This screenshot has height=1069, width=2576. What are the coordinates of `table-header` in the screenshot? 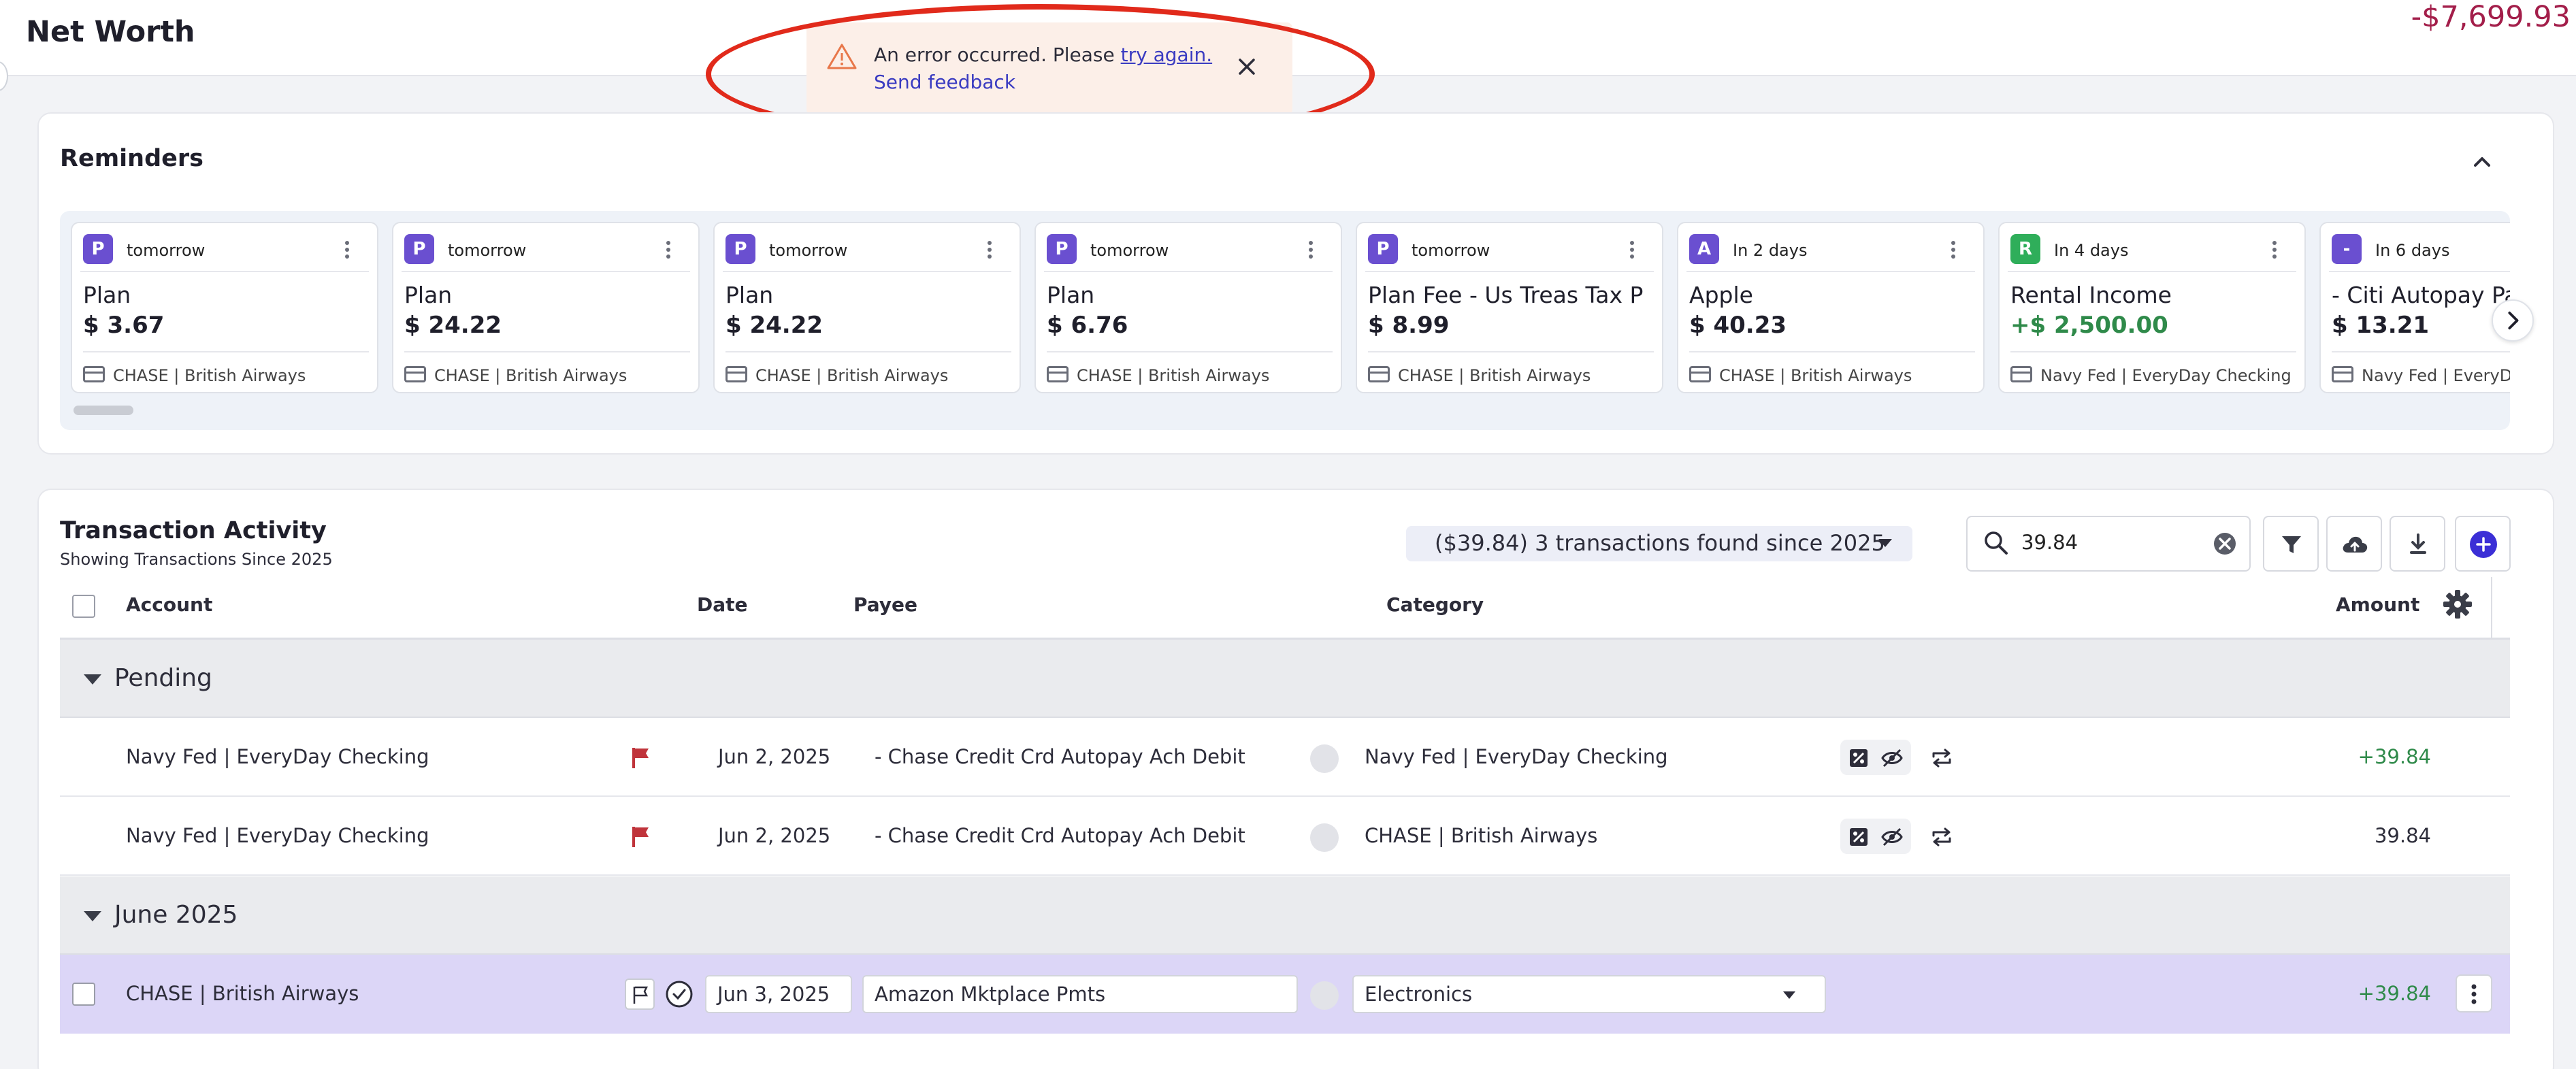 It's located at (1285, 612).